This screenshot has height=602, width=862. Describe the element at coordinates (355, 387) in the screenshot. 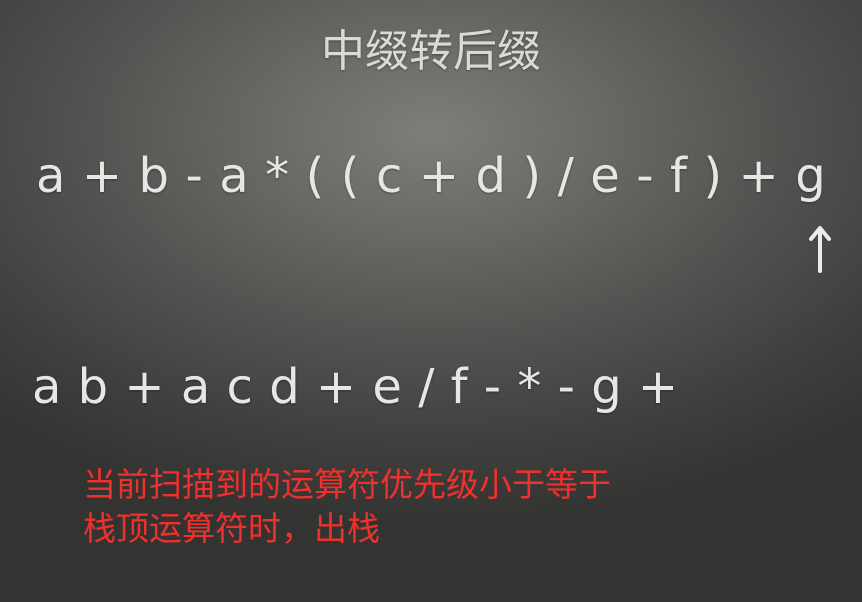

I see `postfix-expression: a b + a c d + e / f - * - g +` at that location.